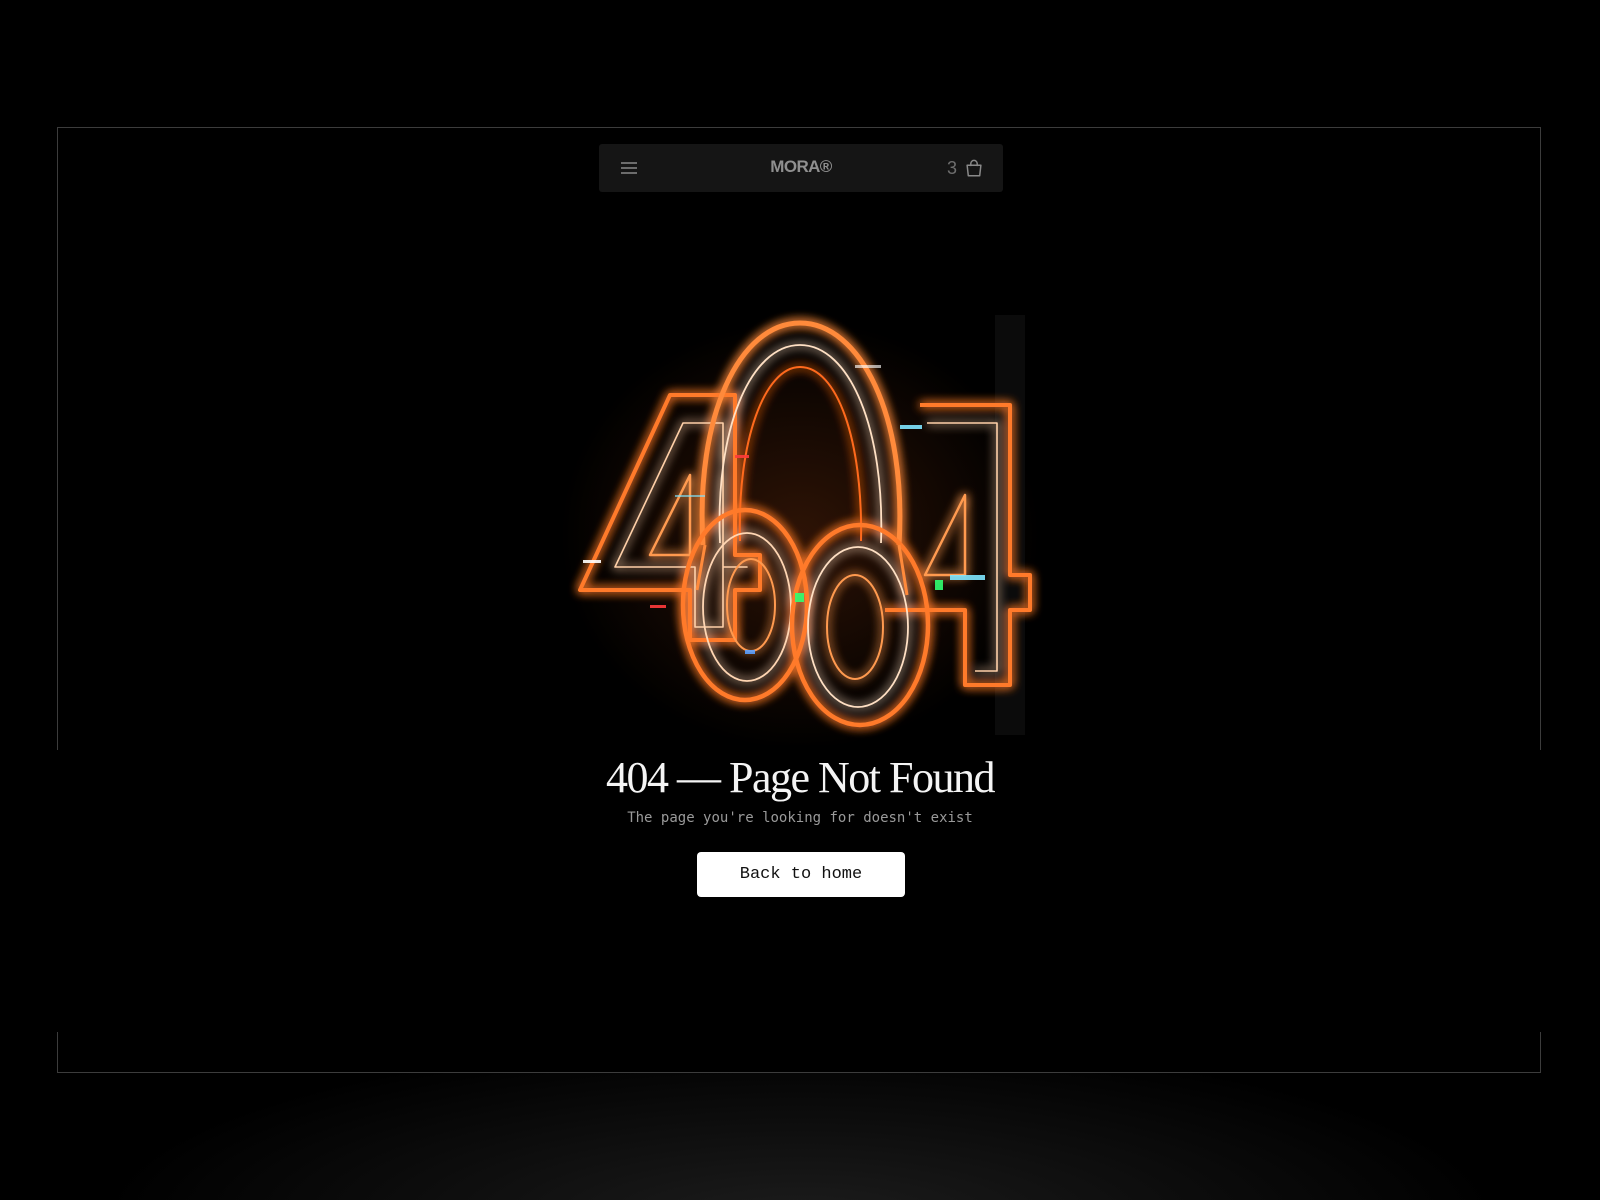 The height and width of the screenshot is (1200, 1600). I want to click on neon-404-illustration, so click(800, 525).